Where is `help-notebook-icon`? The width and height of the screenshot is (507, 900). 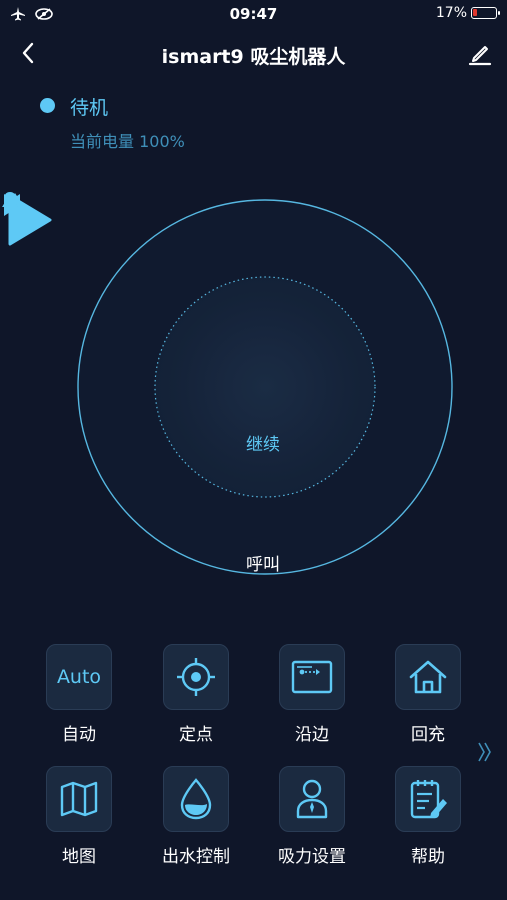
help-notebook-icon is located at coordinates (428, 799).